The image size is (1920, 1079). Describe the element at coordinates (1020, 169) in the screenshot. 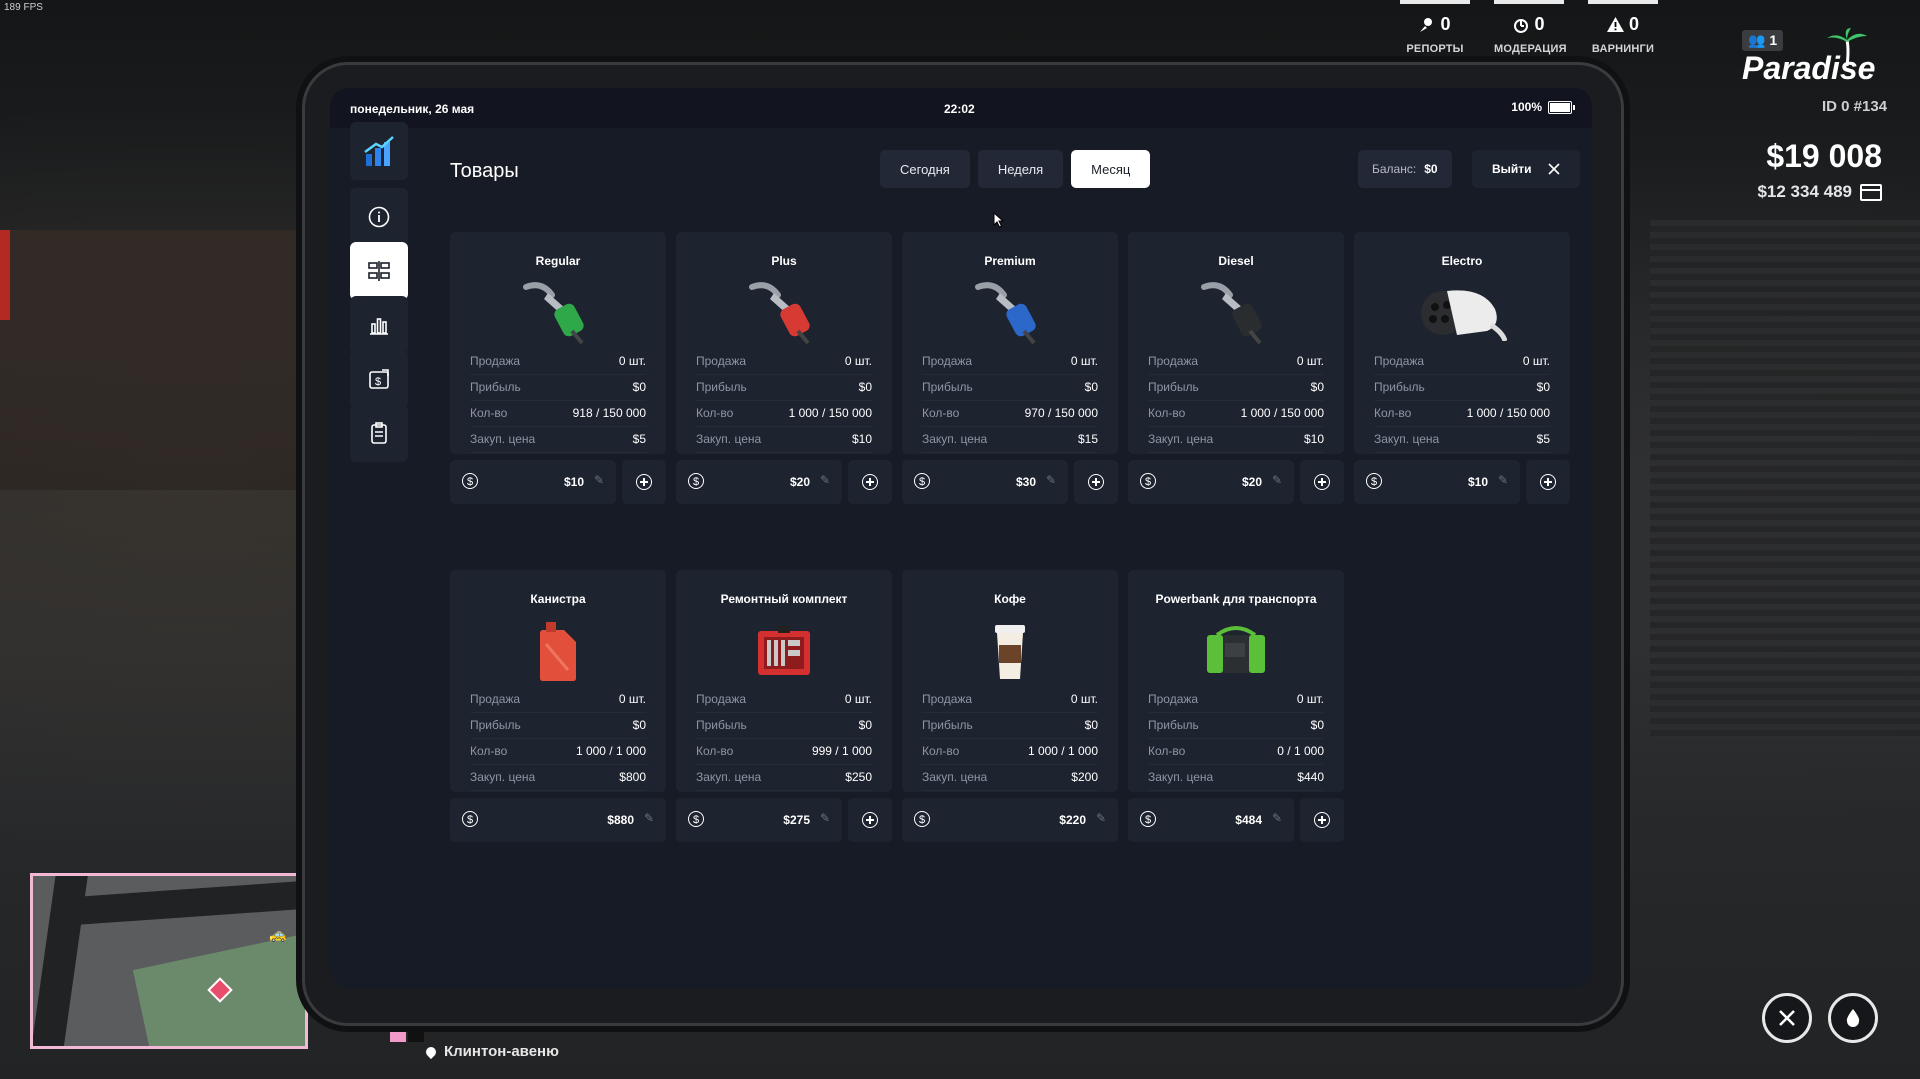

I see `tab-week: Неделя` at that location.